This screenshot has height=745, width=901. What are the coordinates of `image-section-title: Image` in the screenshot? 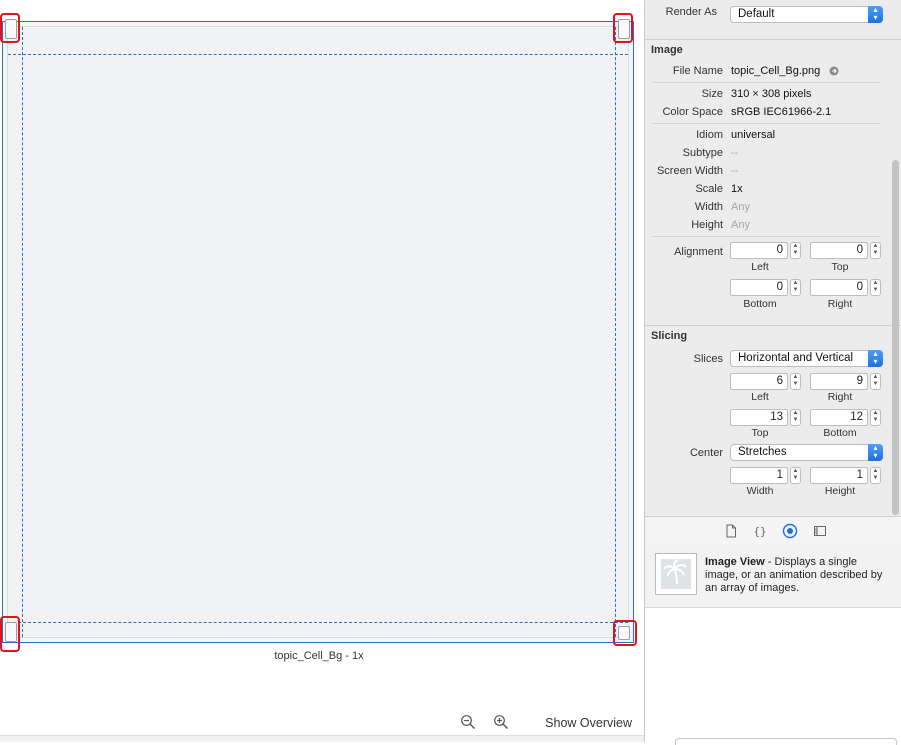 It's located at (667, 50).